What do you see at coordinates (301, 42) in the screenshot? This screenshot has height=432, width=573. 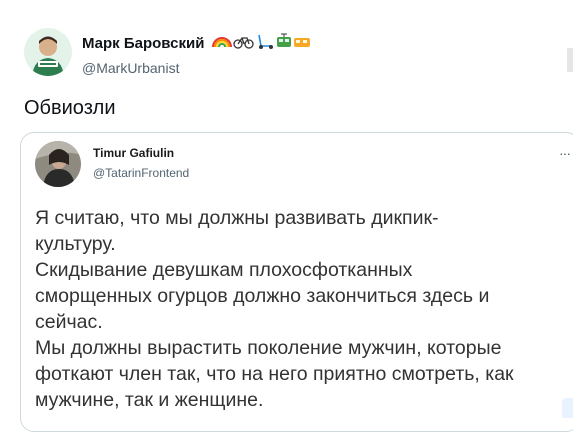 I see `train-icon` at bounding box center [301, 42].